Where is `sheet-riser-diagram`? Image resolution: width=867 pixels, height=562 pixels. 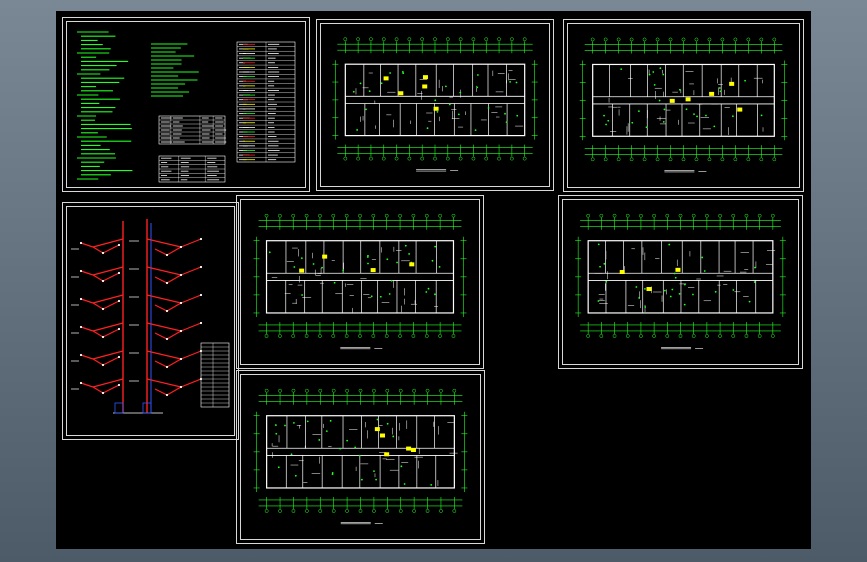
sheet-riser-diagram is located at coordinates (150, 321).